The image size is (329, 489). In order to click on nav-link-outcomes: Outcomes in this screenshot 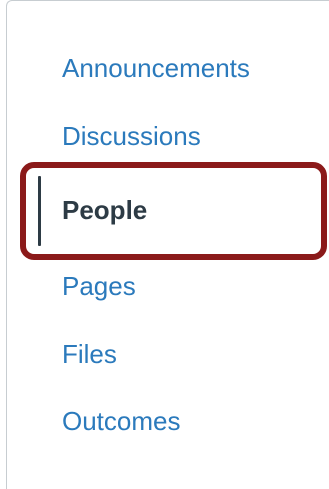, I will do `click(121, 421)`.